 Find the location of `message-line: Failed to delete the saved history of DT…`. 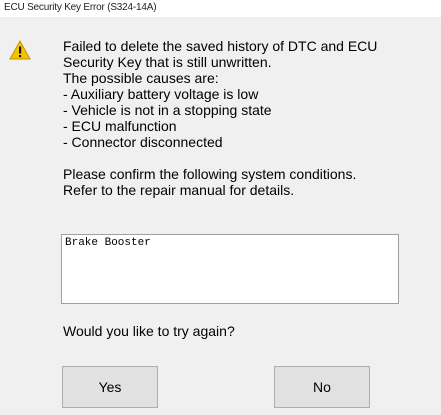

message-line: Failed to delete the saved history of DT… is located at coordinates (220, 46).